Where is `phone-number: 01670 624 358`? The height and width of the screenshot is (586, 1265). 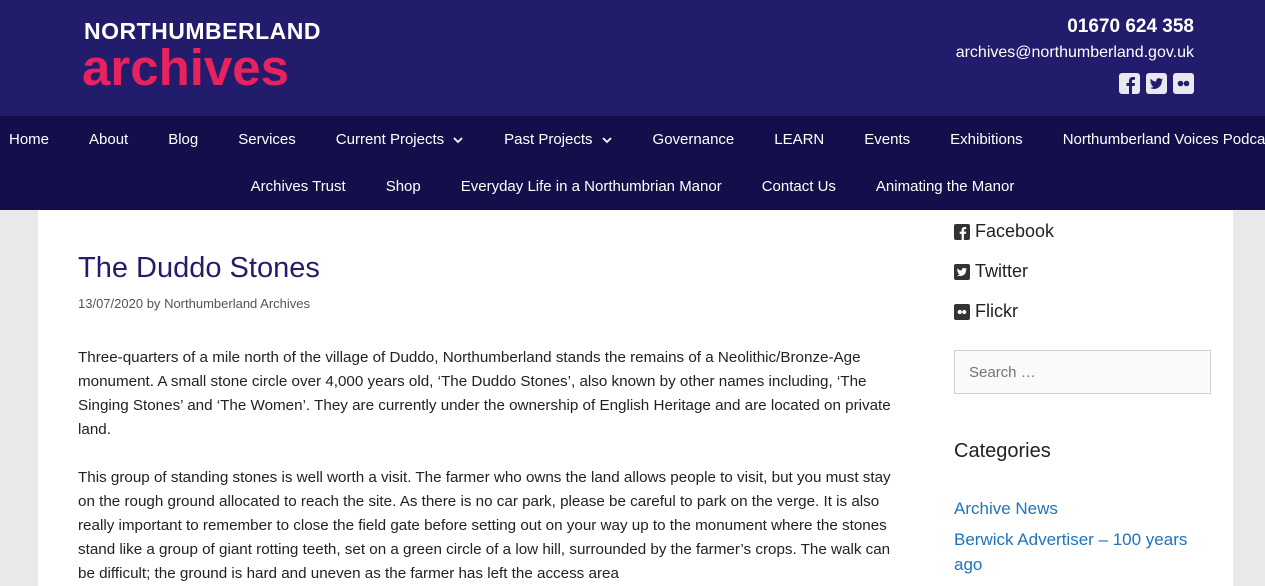 phone-number: 01670 624 358 is located at coordinates (1130, 27).